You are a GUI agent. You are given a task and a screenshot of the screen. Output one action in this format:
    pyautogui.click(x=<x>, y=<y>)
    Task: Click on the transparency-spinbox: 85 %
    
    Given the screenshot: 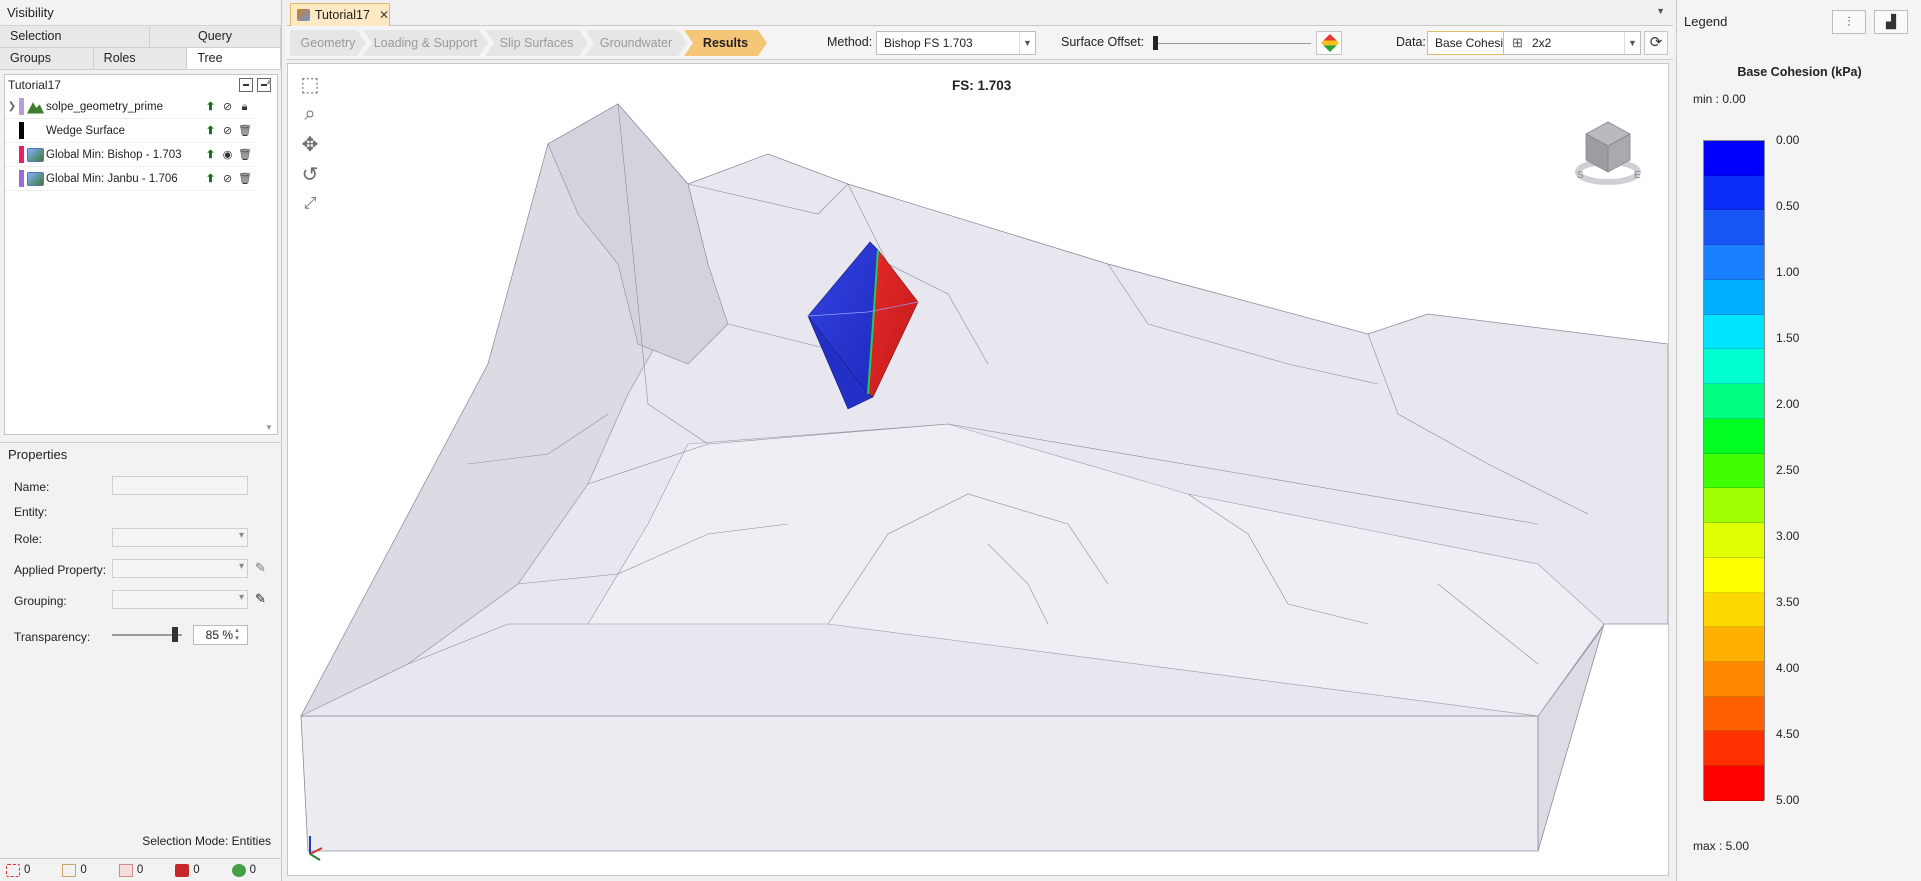 What is the action you would take?
    pyautogui.click(x=220, y=635)
    